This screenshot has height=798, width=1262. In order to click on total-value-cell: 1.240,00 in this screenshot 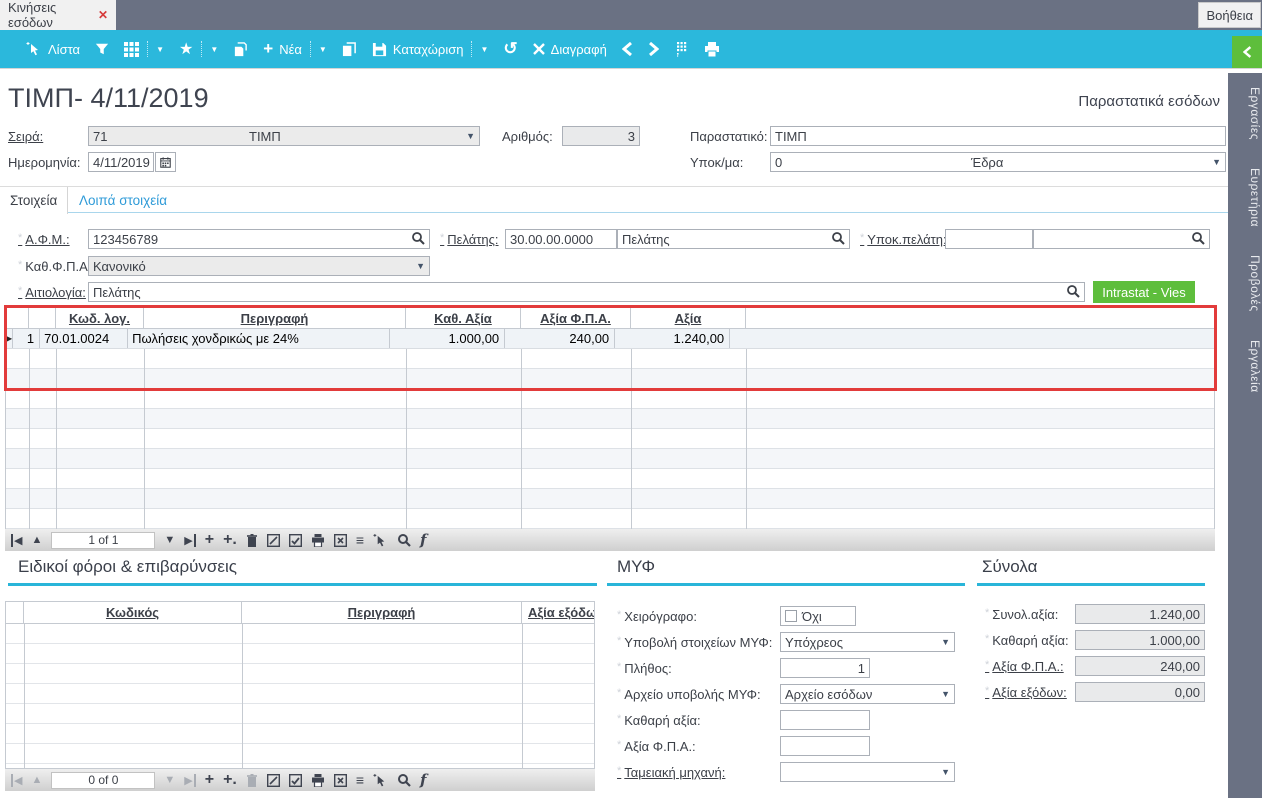, I will do `click(673, 338)`.